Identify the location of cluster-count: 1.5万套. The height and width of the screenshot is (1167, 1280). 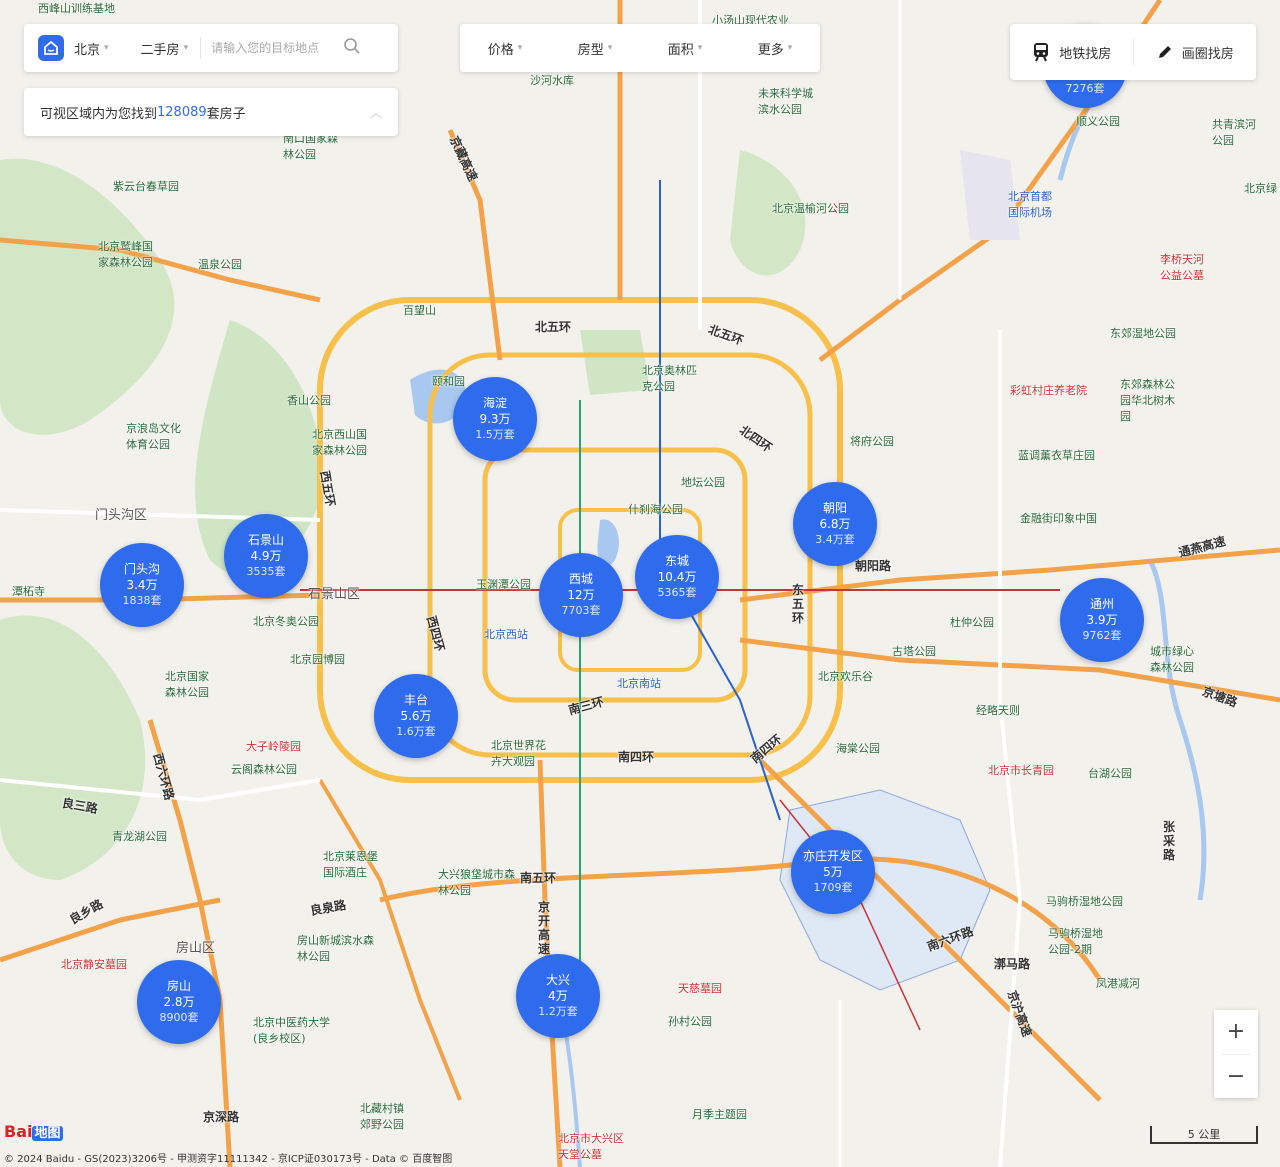
(495, 434).